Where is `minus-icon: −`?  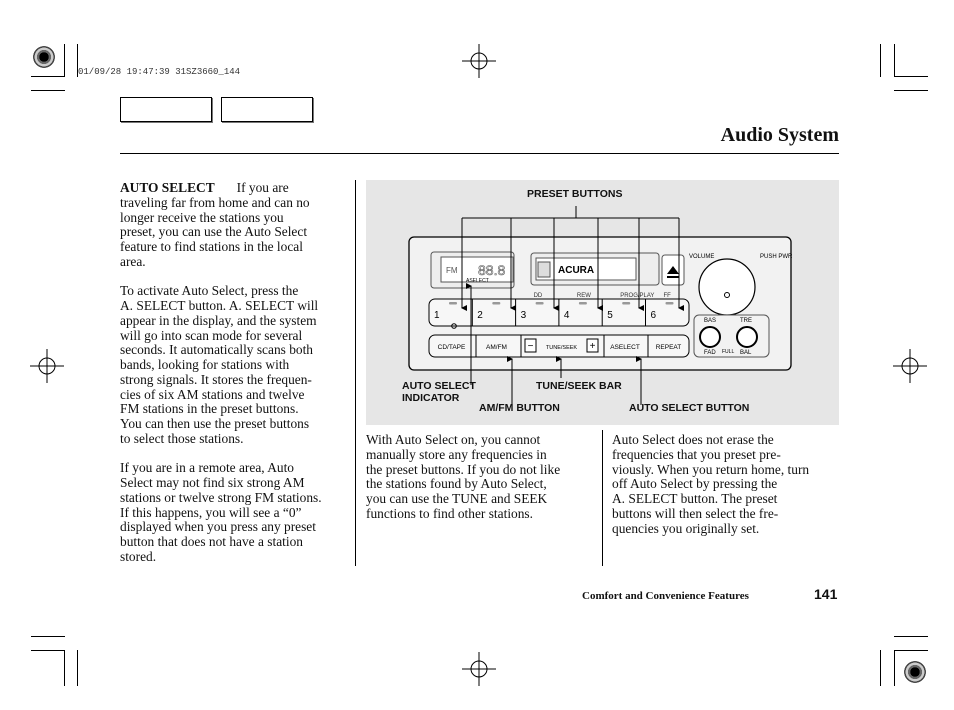
minus-icon: − is located at coordinates (531, 346).